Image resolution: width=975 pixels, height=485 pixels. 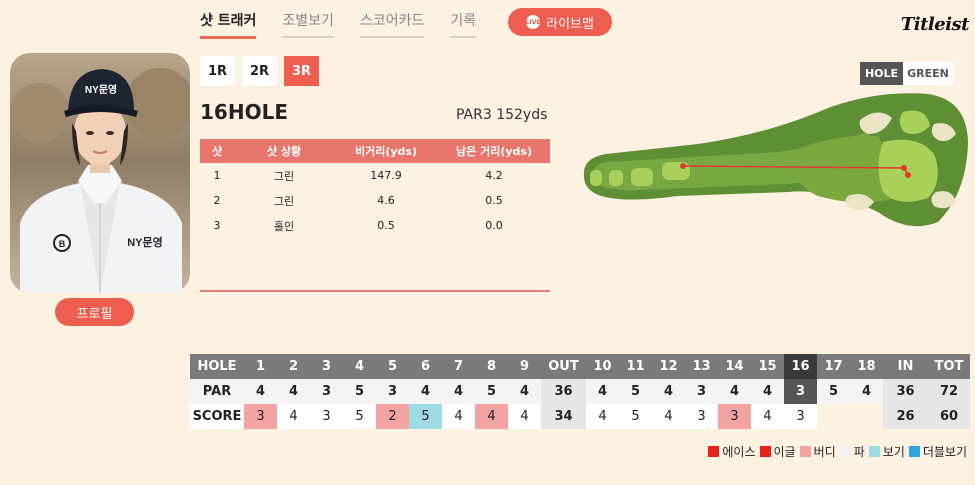 What do you see at coordinates (244, 112) in the screenshot?
I see `hole-title: 16HOLE` at bounding box center [244, 112].